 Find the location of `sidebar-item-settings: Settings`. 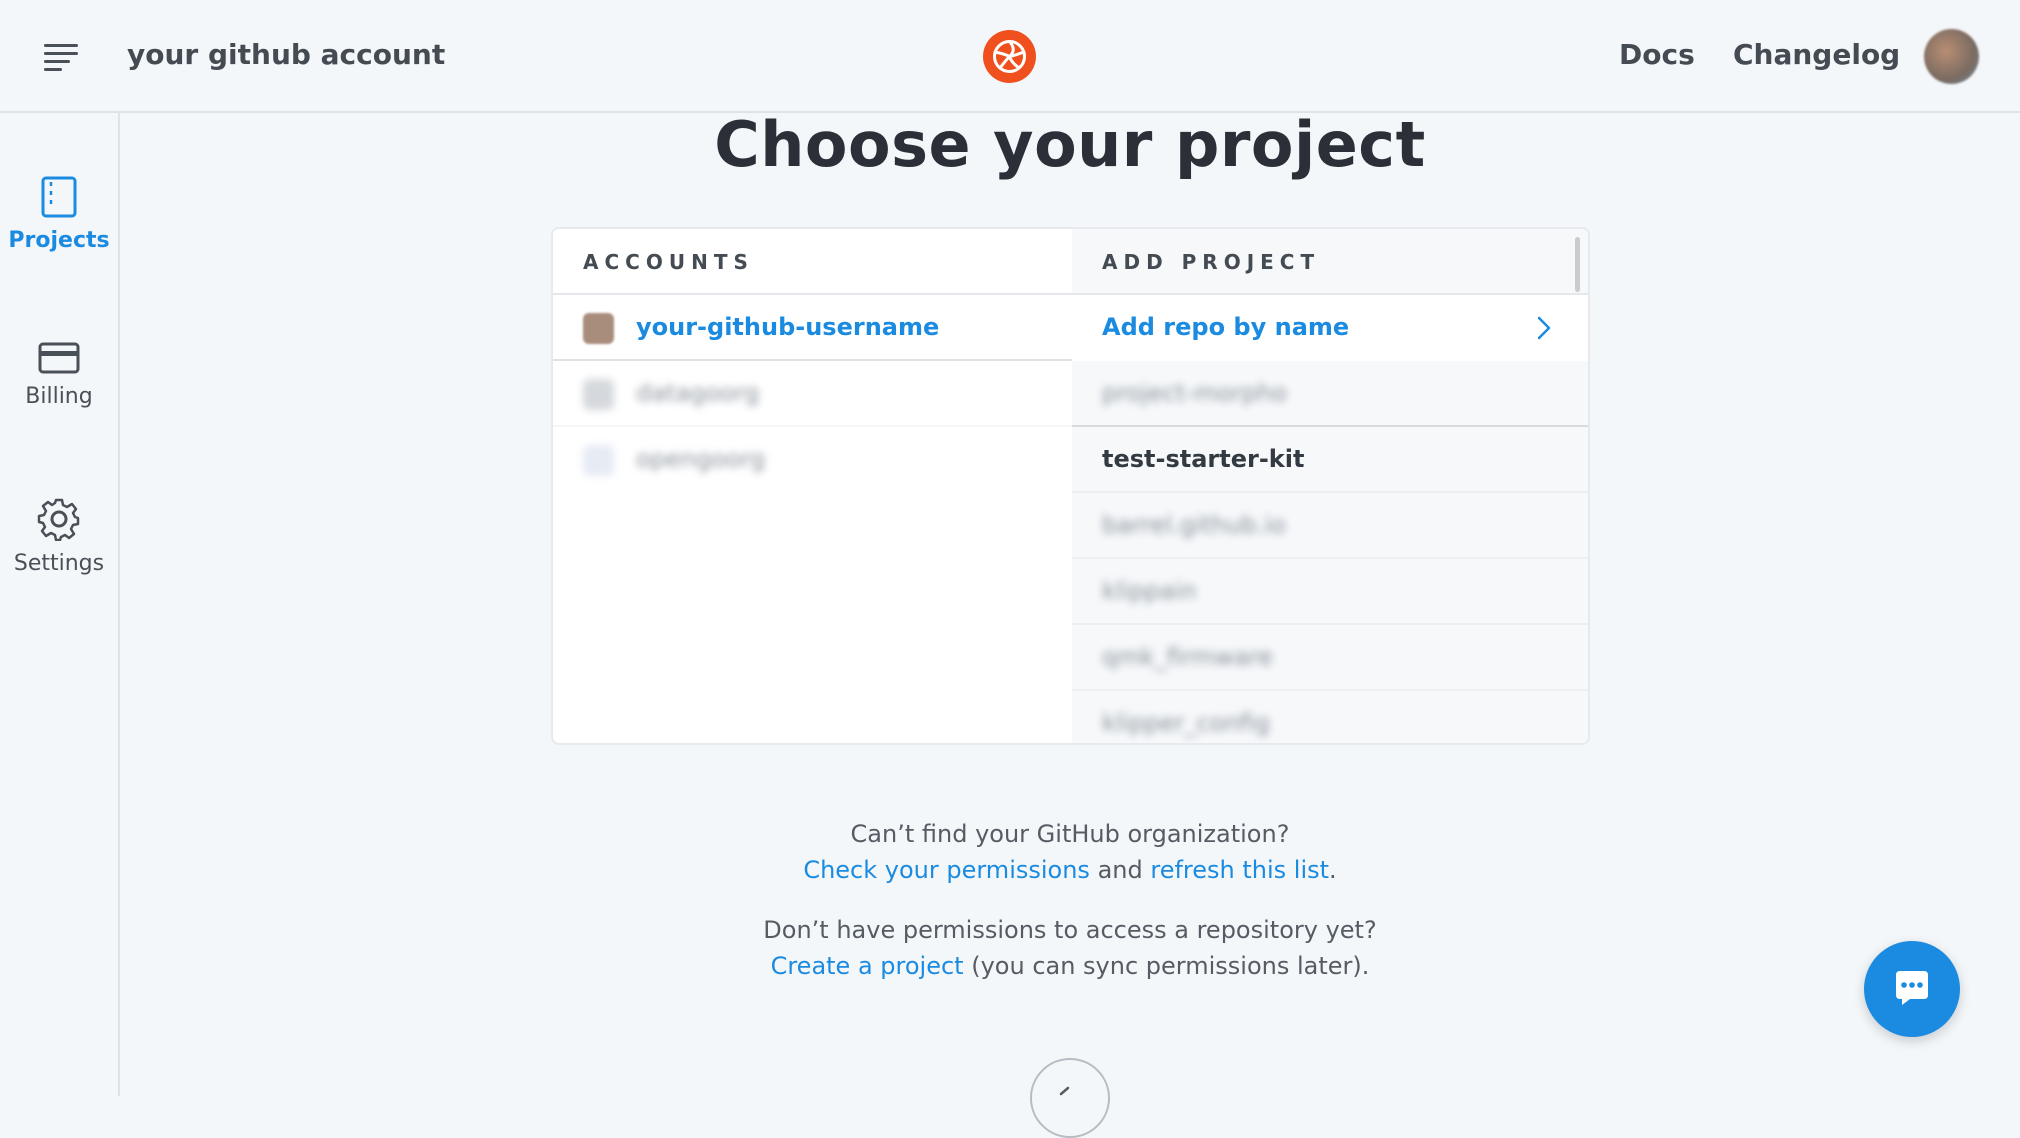

sidebar-item-settings: Settings is located at coordinates (59, 536).